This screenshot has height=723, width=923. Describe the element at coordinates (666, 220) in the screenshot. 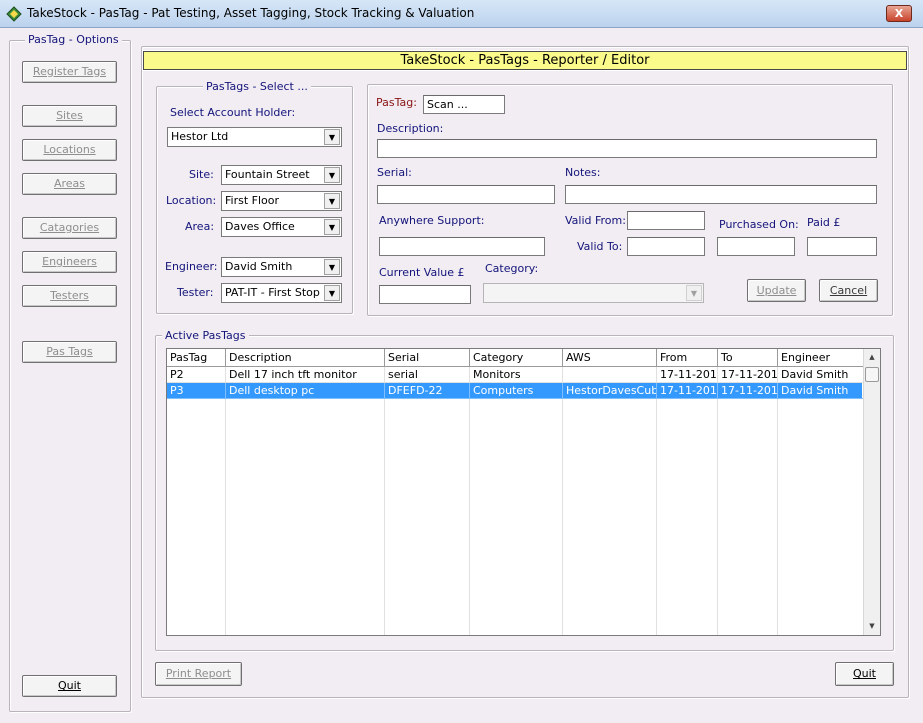

I see `valid-from-input` at that location.